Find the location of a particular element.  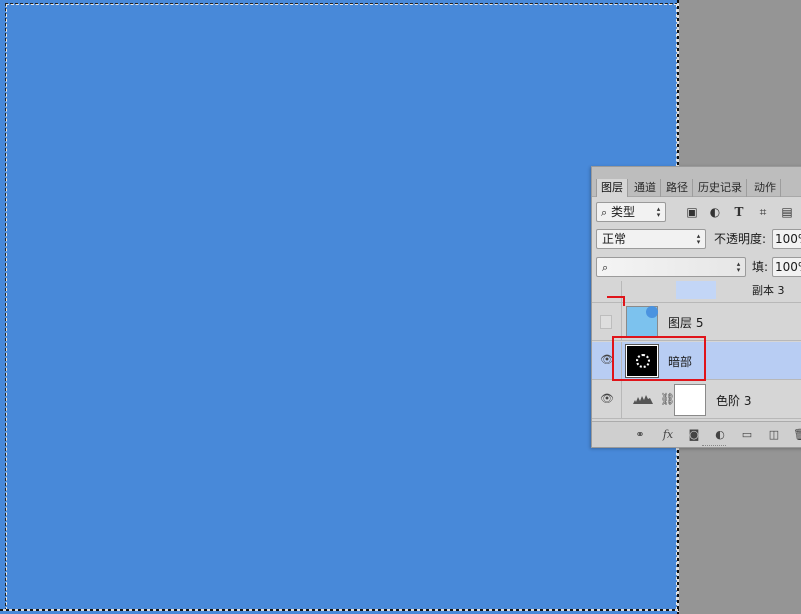

tab-history: 历史记录 is located at coordinates (720, 188).